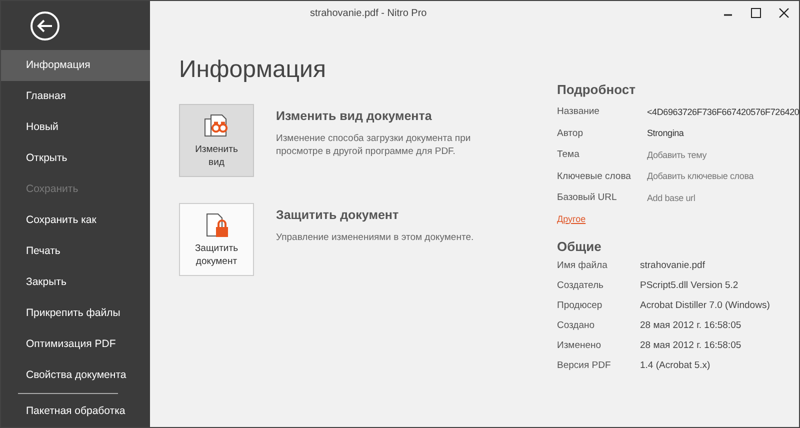 The width and height of the screenshot is (800, 428). Describe the element at coordinates (756, 13) in the screenshot. I see `maximize-icon` at that location.